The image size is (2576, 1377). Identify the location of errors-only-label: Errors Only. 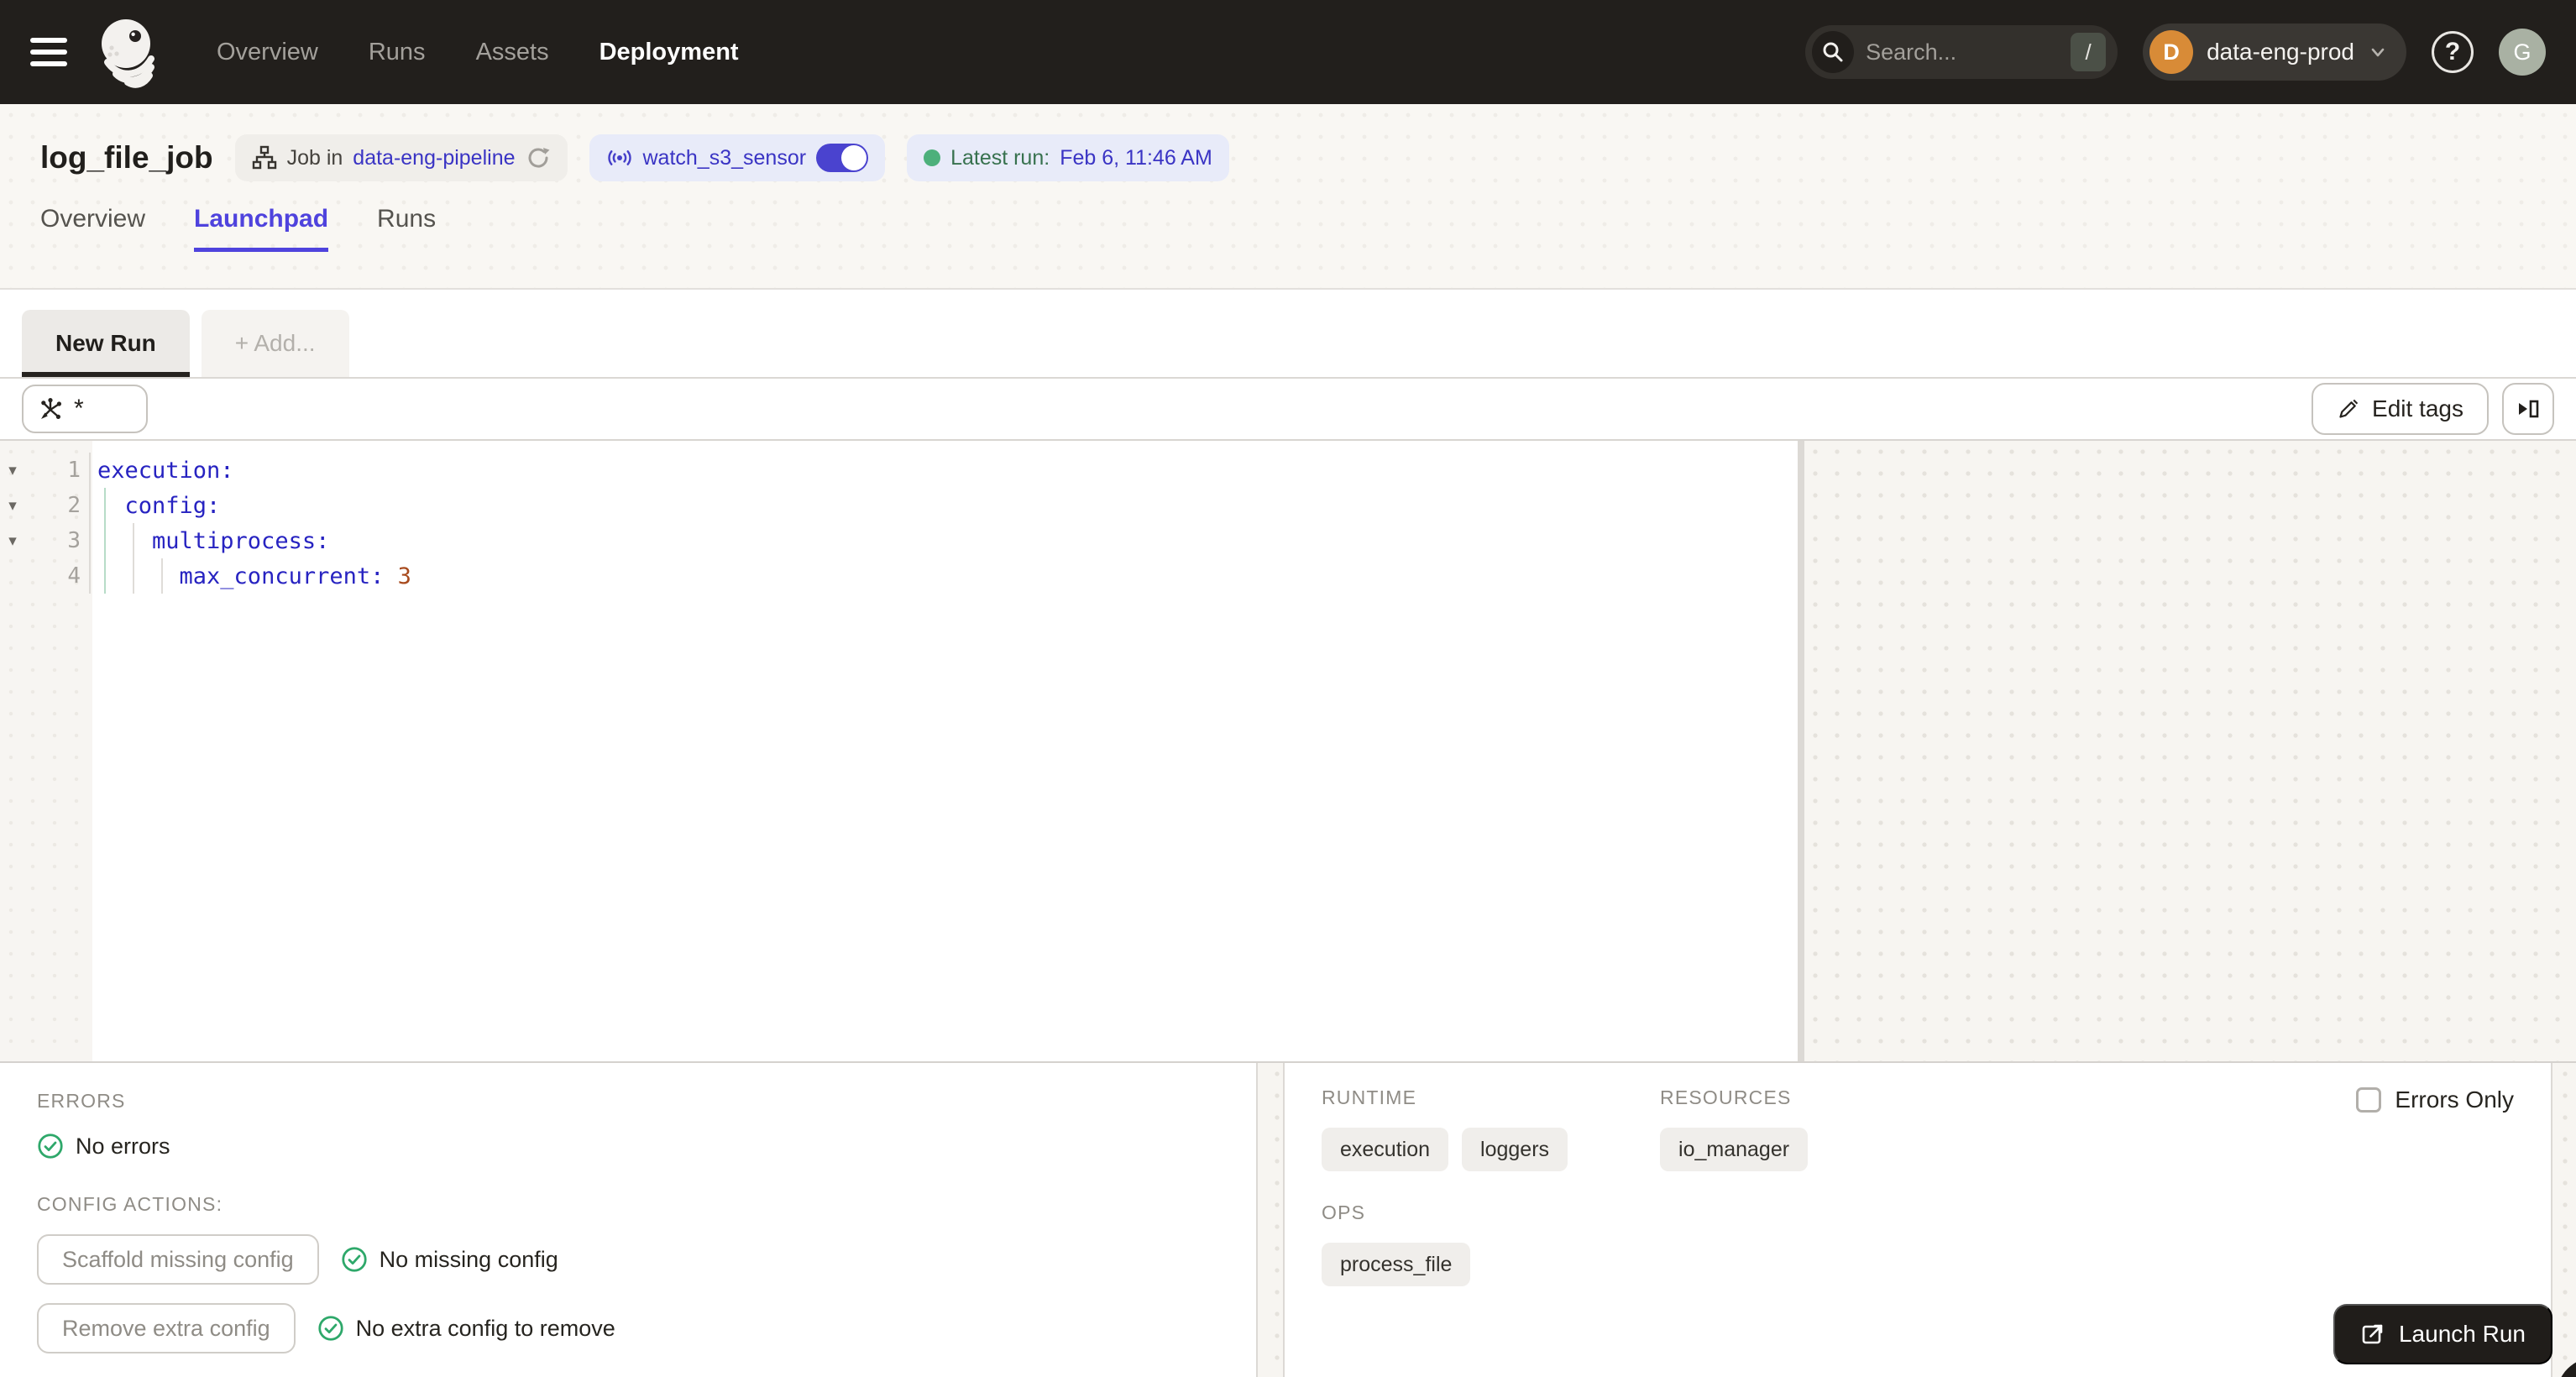
(2455, 1099).